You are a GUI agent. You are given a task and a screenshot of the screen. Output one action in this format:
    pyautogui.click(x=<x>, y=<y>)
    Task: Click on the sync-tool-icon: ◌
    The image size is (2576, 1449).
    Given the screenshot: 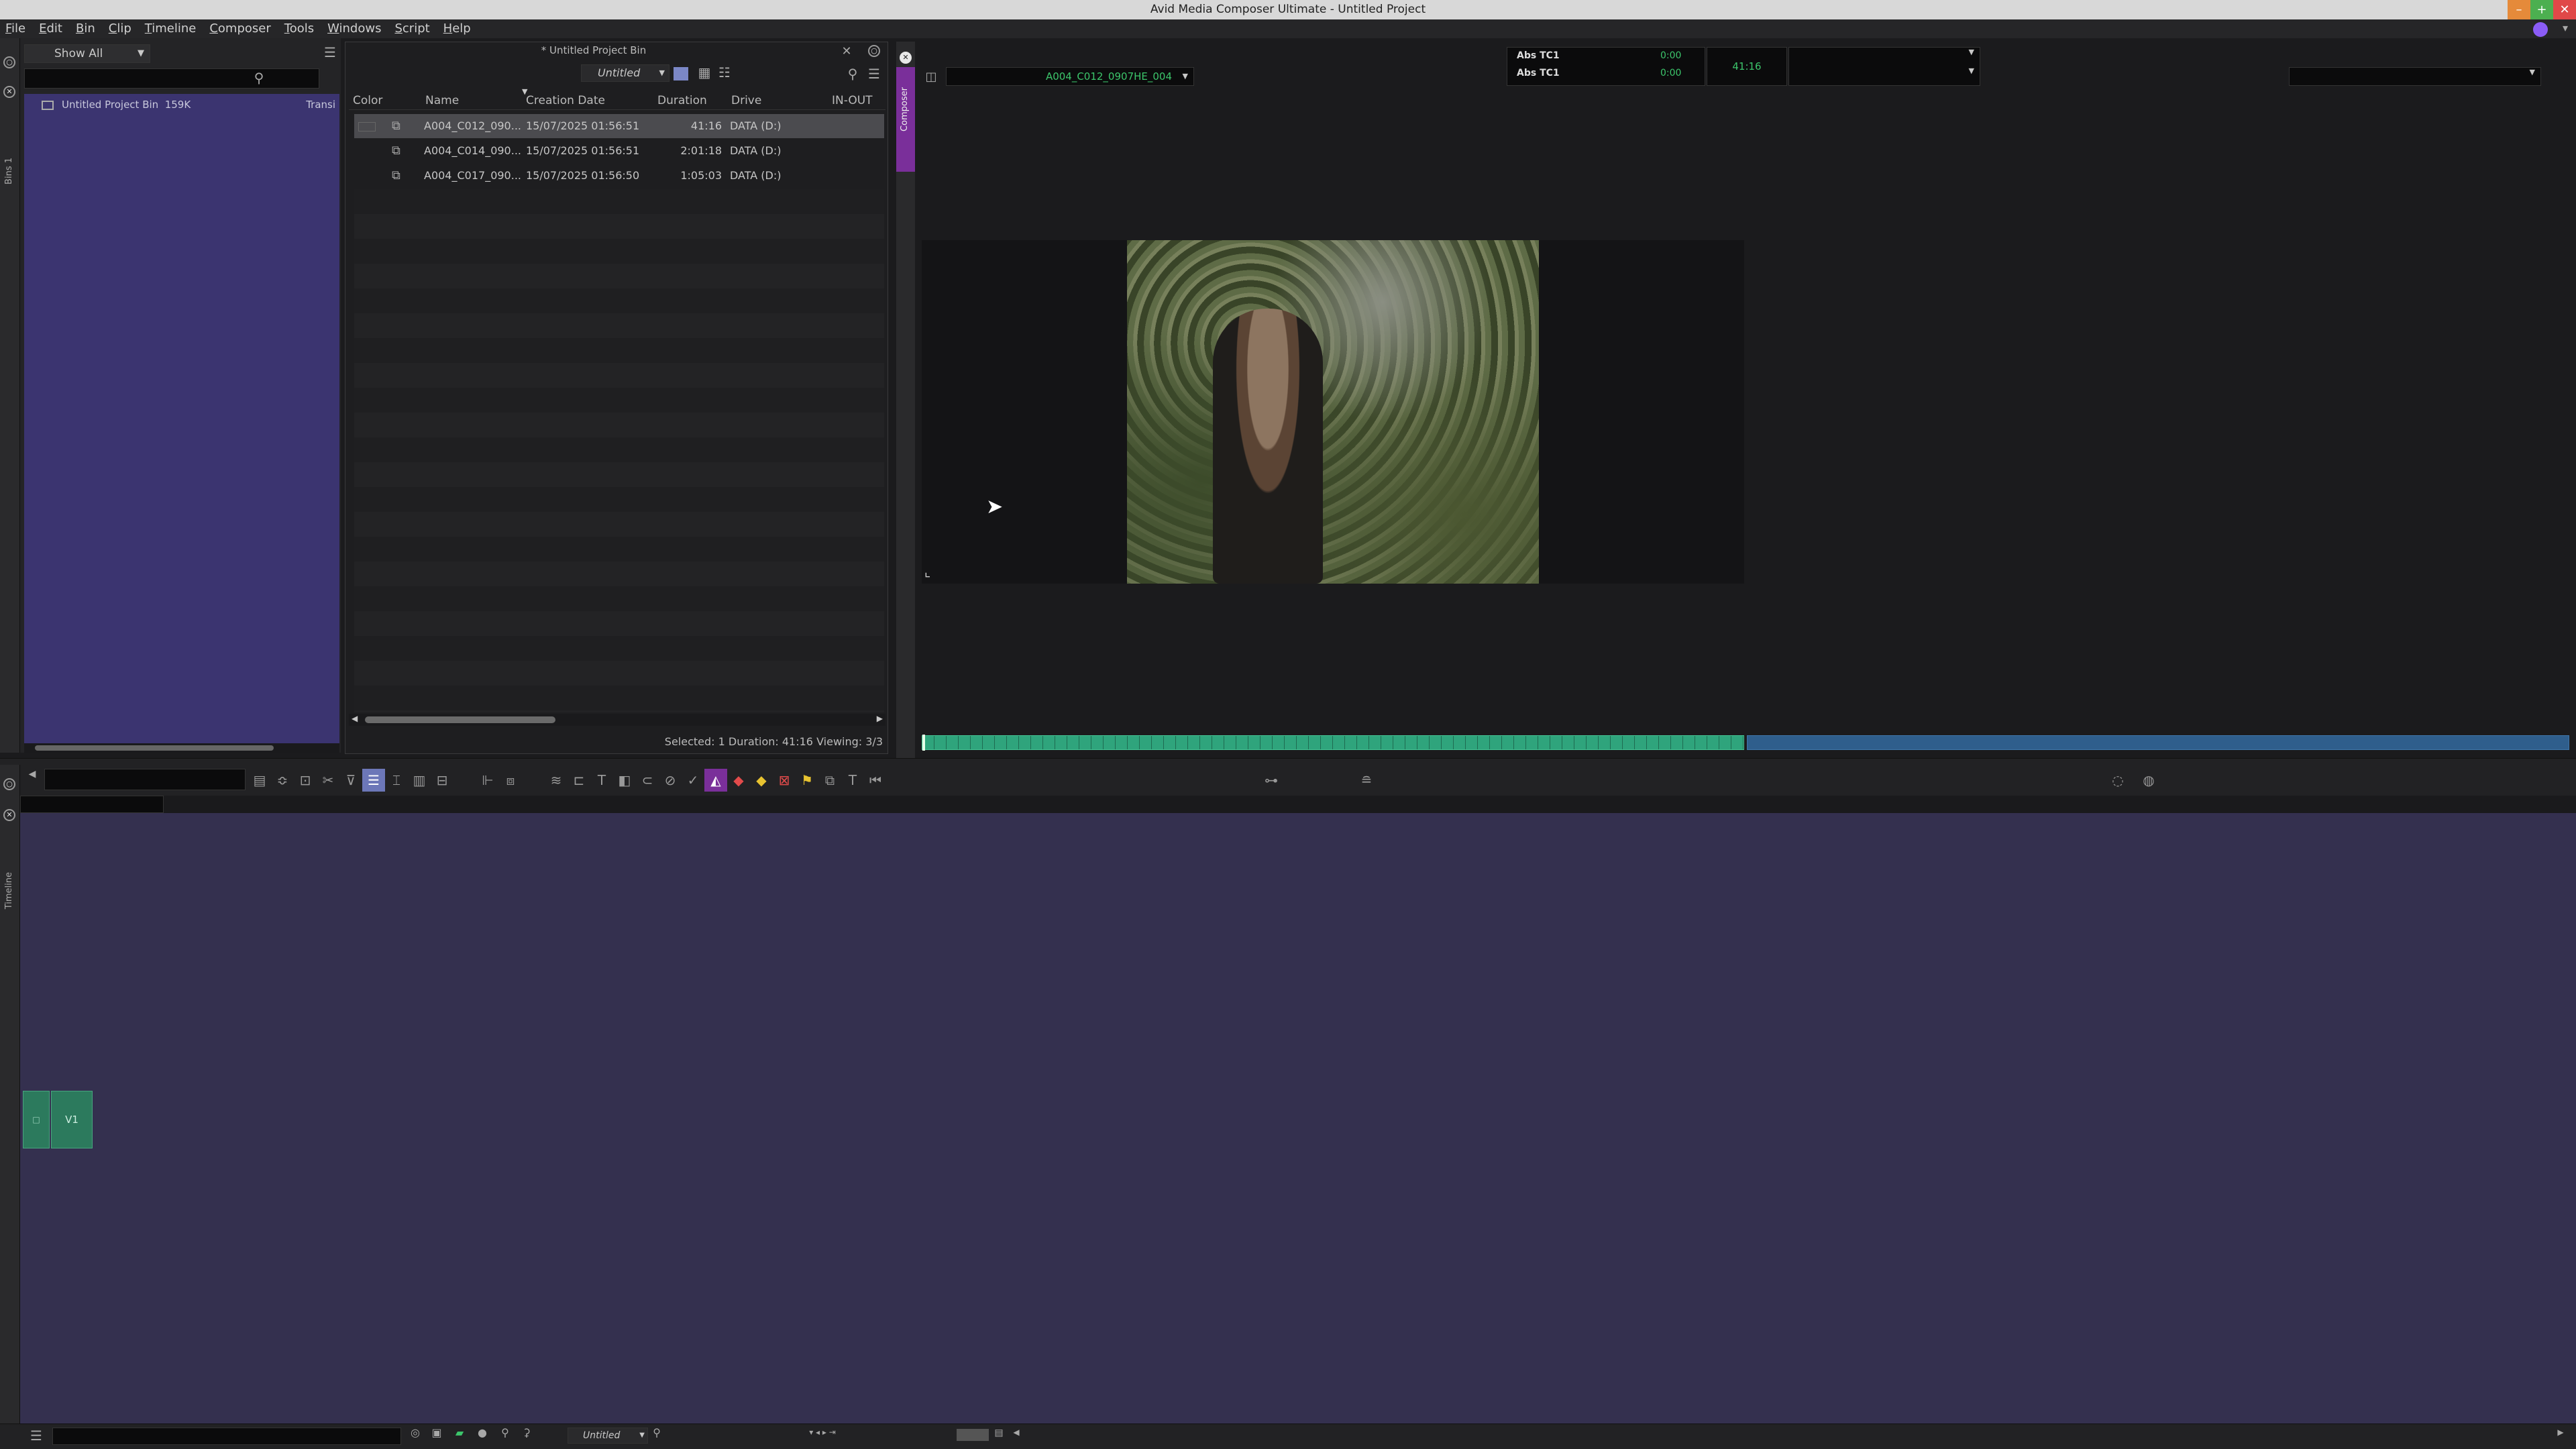 What is the action you would take?
    pyautogui.click(x=2117, y=780)
    